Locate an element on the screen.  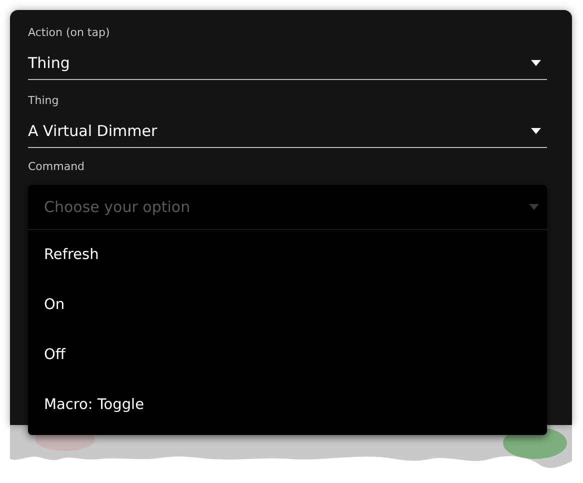
field-label: Action (on tap) is located at coordinates (69, 32).